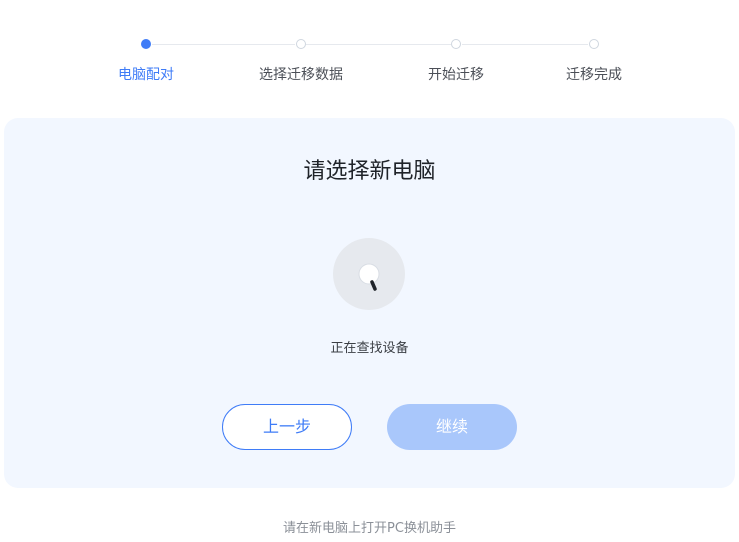  Describe the element at coordinates (594, 75) in the screenshot. I see `step-label-complete: 迁移完成` at that location.